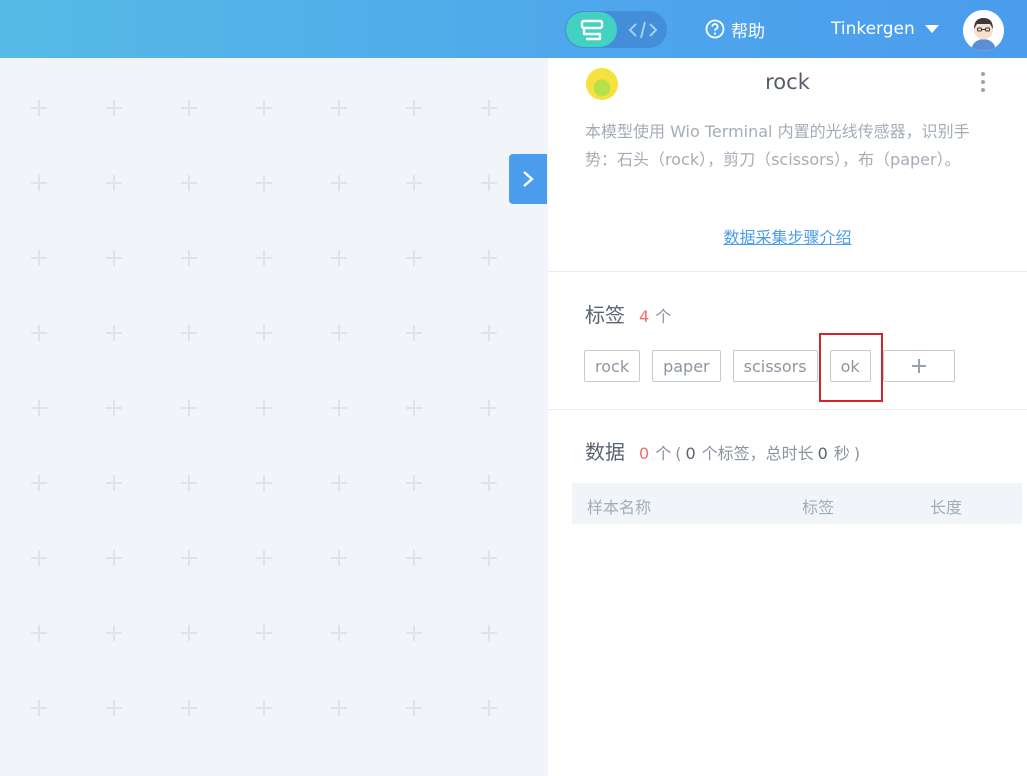  What do you see at coordinates (628, 313) in the screenshot?
I see `labels-section-title: 标签 4 个` at bounding box center [628, 313].